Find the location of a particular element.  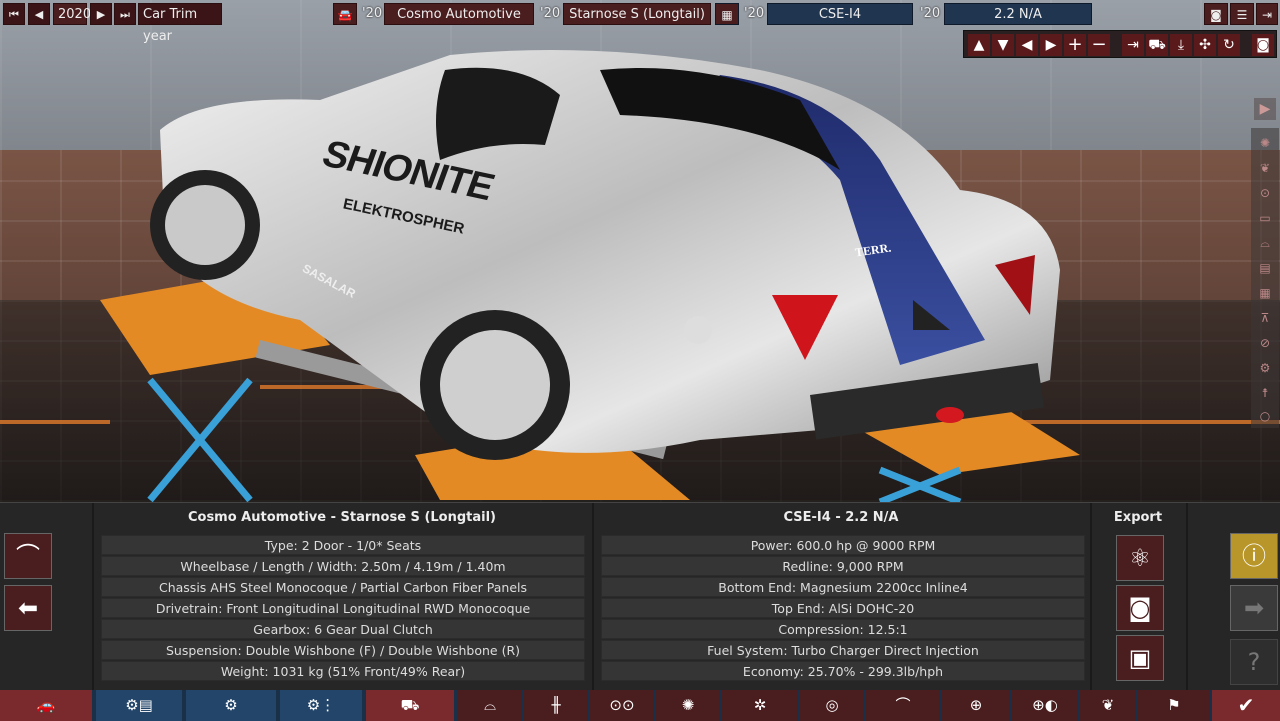

warning-icon: ⓘ is located at coordinates (1254, 556).